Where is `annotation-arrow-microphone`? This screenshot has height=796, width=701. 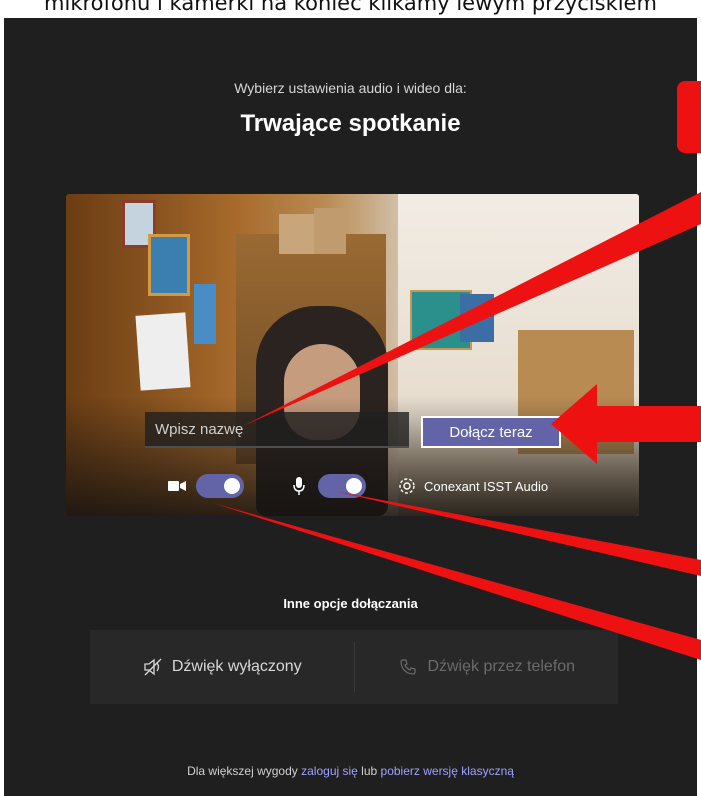
annotation-arrow-microphone is located at coordinates (517, 533).